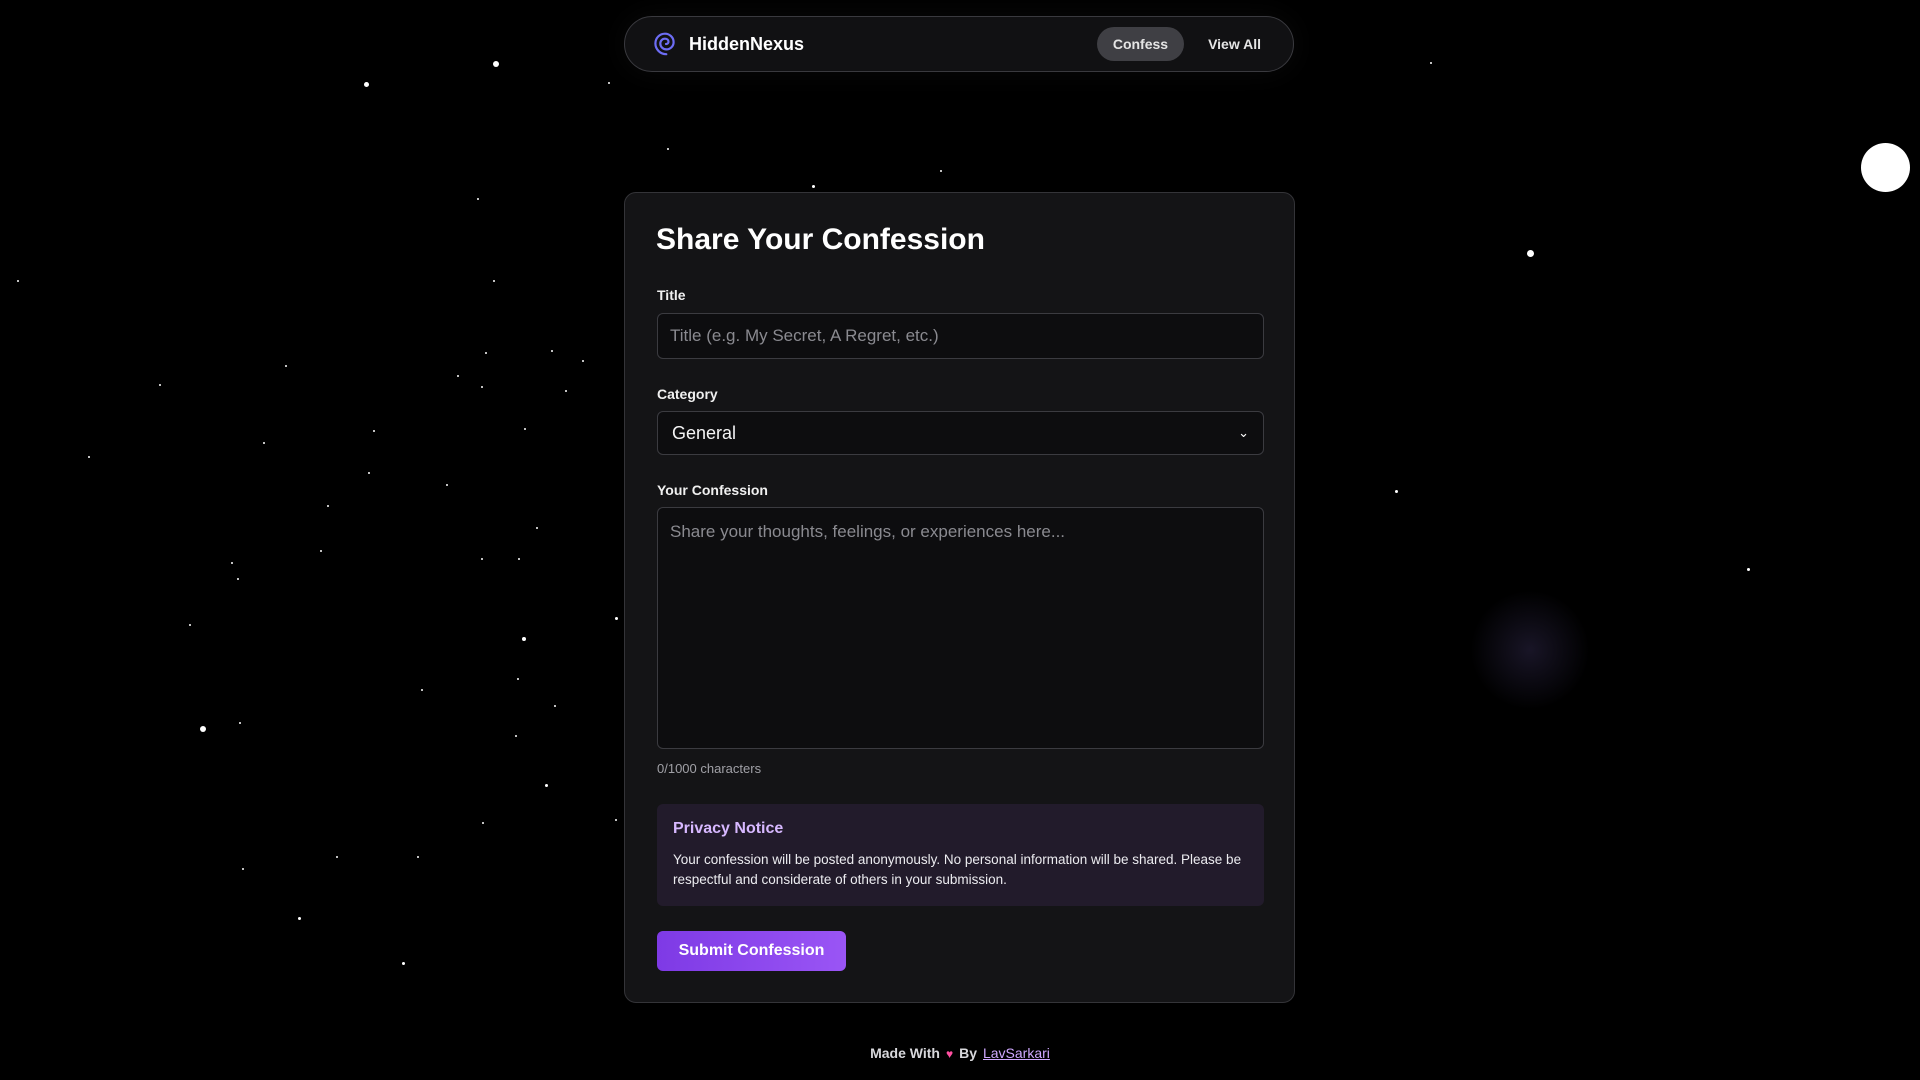  Describe the element at coordinates (1140, 44) in the screenshot. I see `nav-link-confess: Confess` at that location.